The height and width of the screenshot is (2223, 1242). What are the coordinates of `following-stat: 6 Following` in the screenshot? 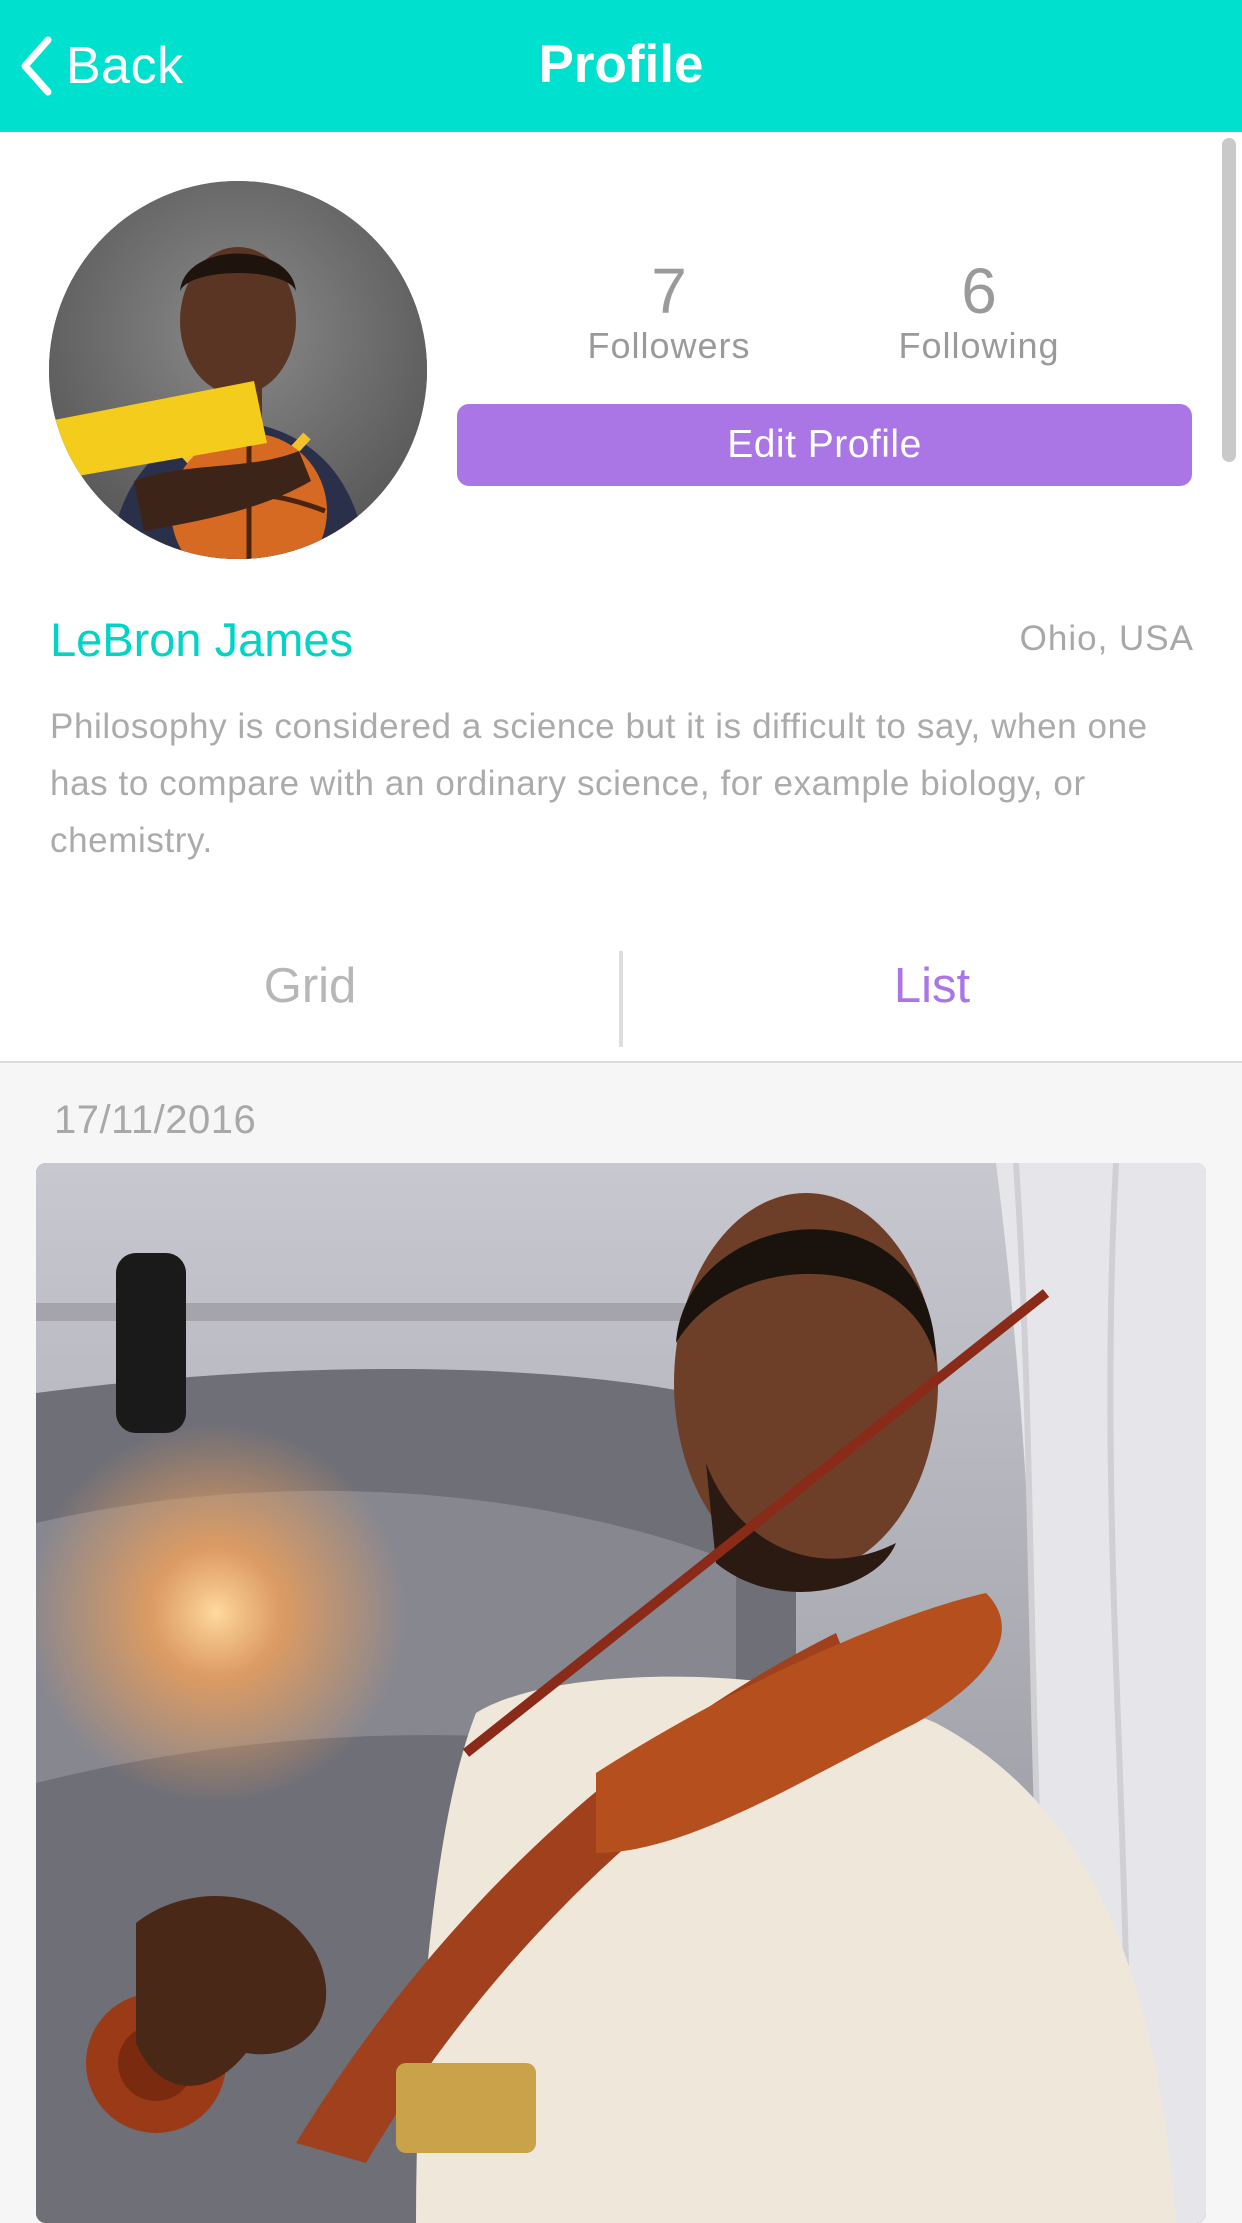 It's located at (979, 311).